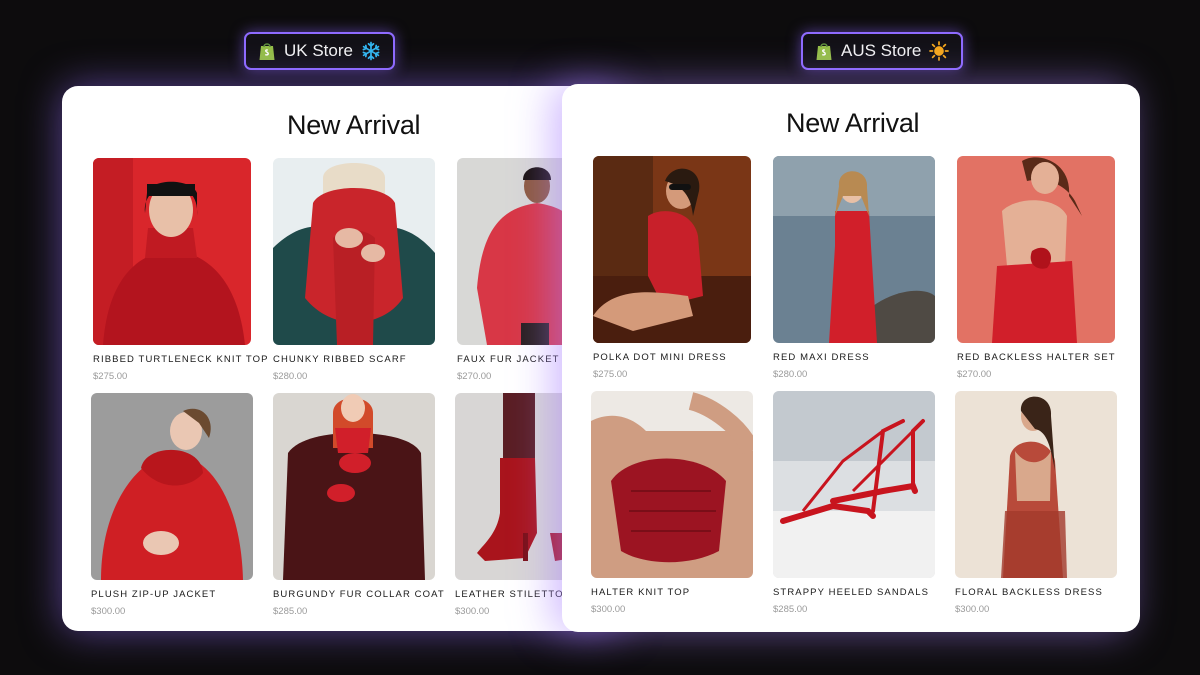 The image size is (1200, 675). What do you see at coordinates (939, 51) in the screenshot?
I see `sun-icon` at bounding box center [939, 51].